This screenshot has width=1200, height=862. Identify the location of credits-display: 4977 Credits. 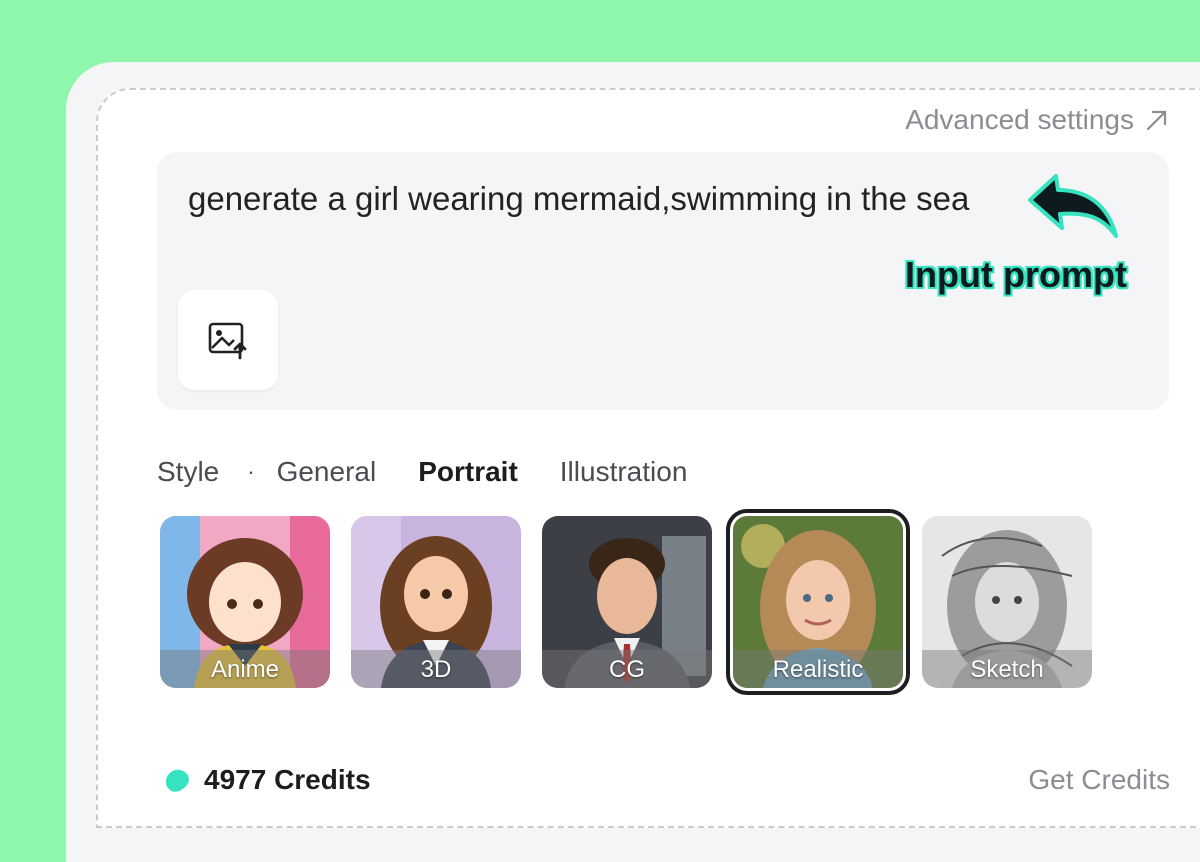
(266, 780).